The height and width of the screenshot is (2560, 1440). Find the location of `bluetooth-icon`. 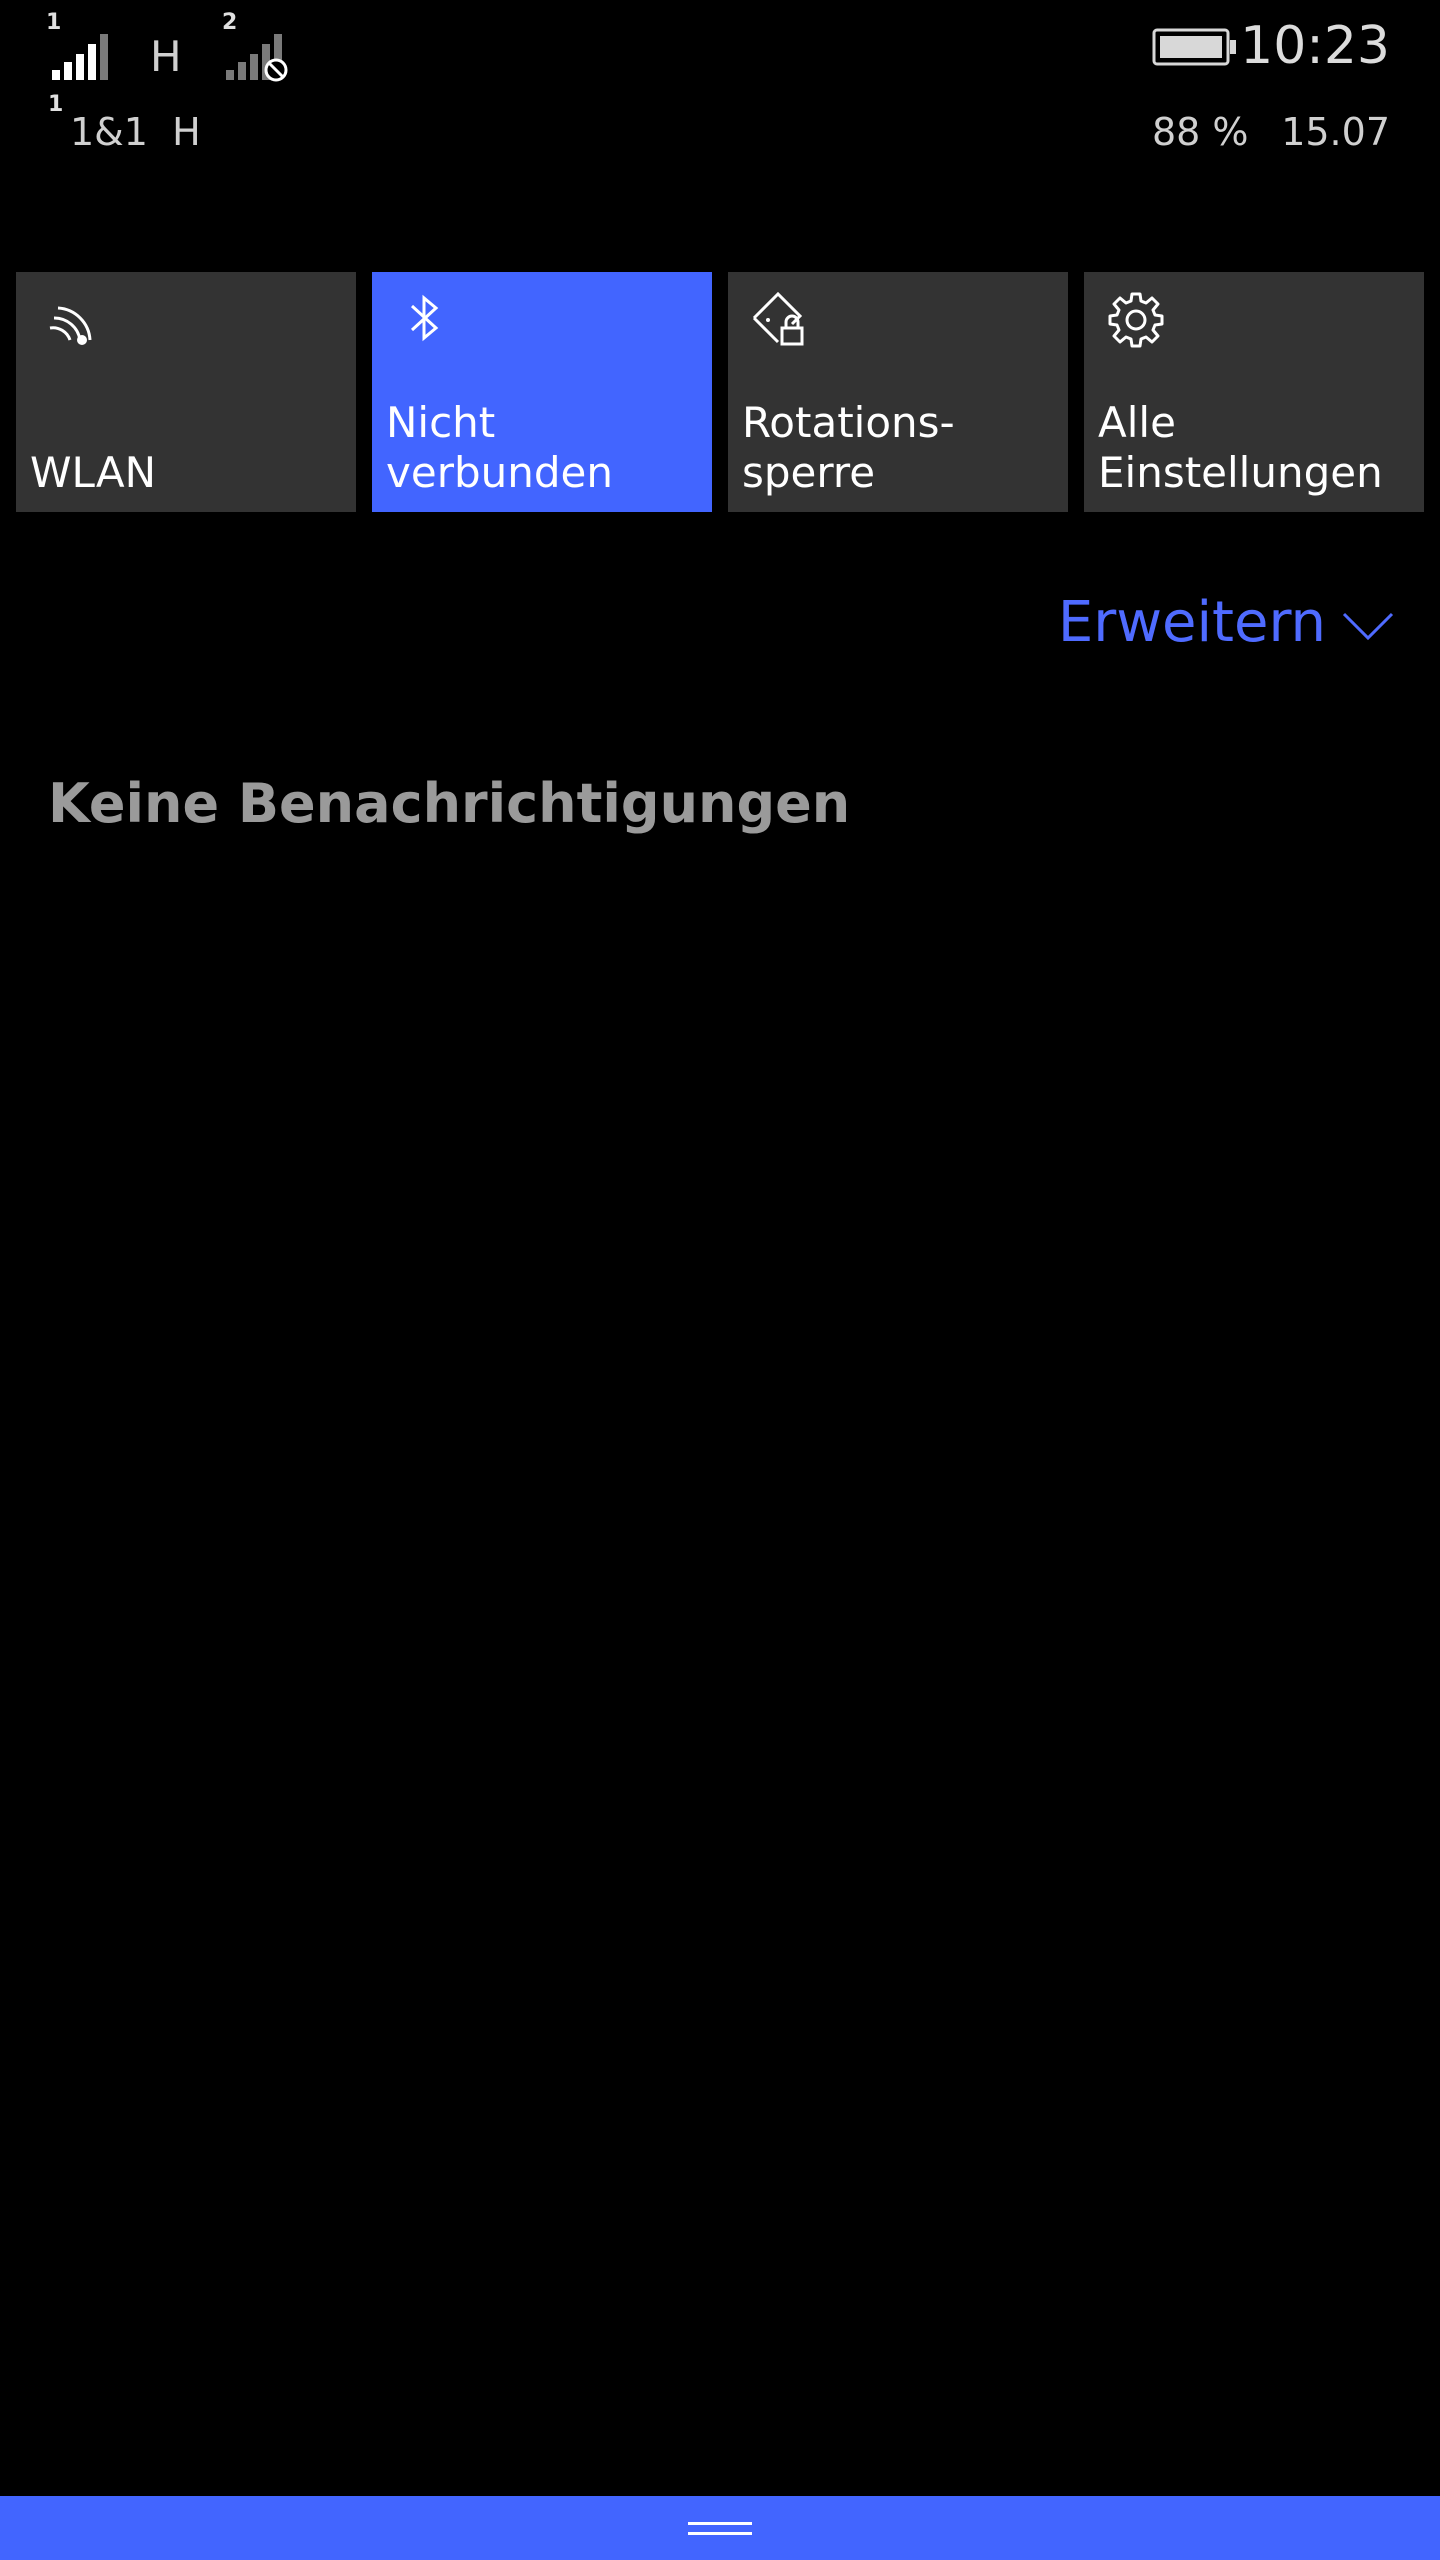

bluetooth-icon is located at coordinates (424, 318).